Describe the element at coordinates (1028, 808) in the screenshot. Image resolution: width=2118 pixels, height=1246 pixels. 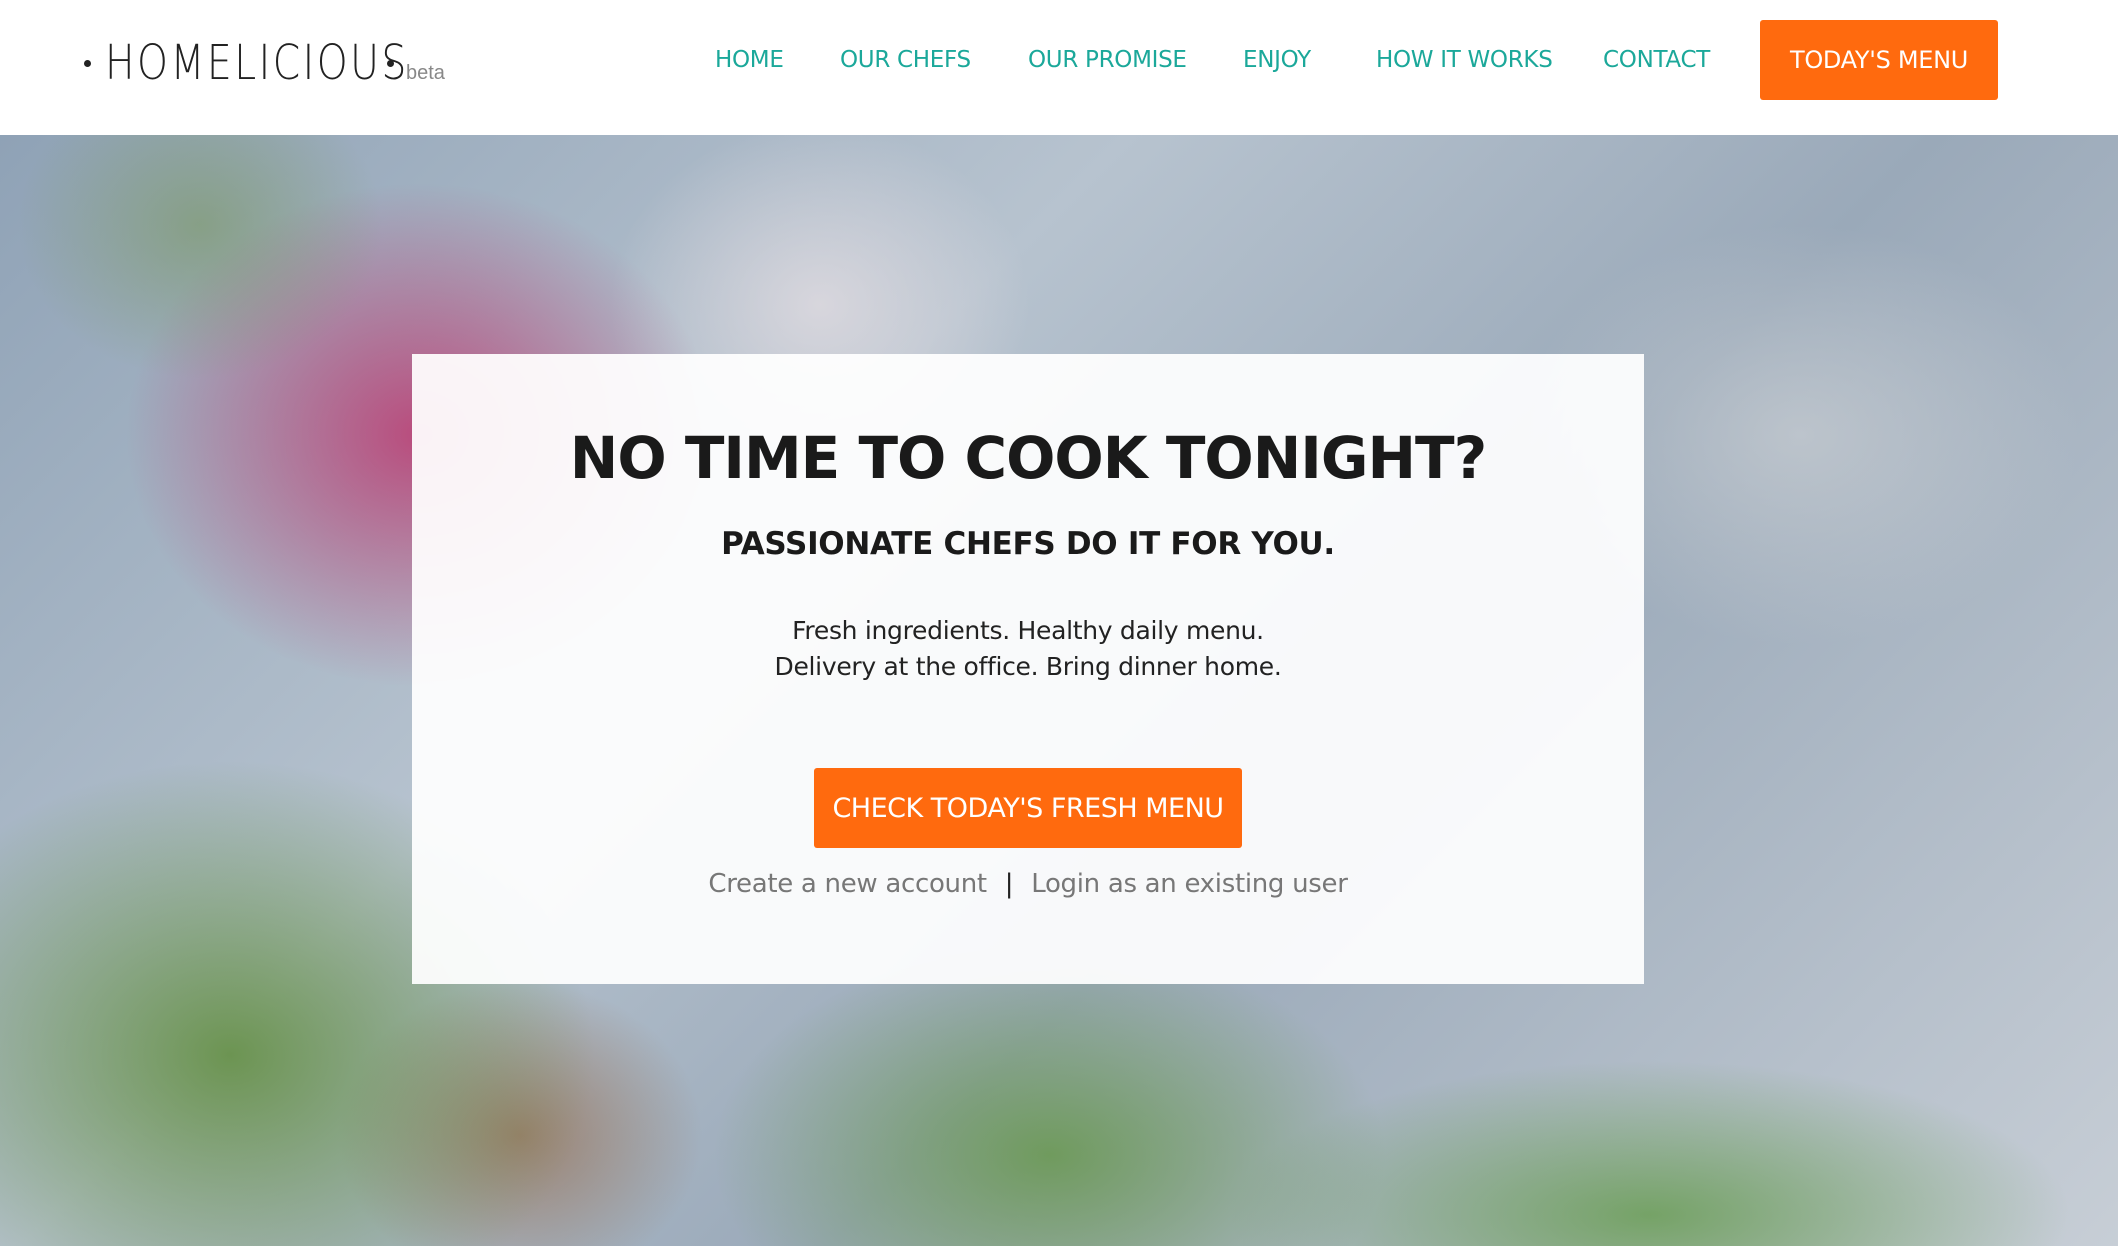
I see `check-fresh-menu-button: CHECK TODAY'S FRESH MENU` at that location.